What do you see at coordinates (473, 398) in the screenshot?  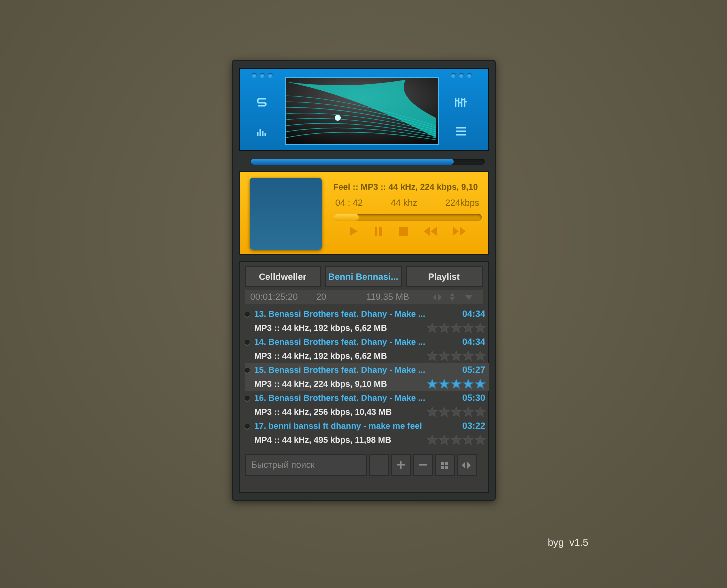 I see `track-duration: 05:30` at bounding box center [473, 398].